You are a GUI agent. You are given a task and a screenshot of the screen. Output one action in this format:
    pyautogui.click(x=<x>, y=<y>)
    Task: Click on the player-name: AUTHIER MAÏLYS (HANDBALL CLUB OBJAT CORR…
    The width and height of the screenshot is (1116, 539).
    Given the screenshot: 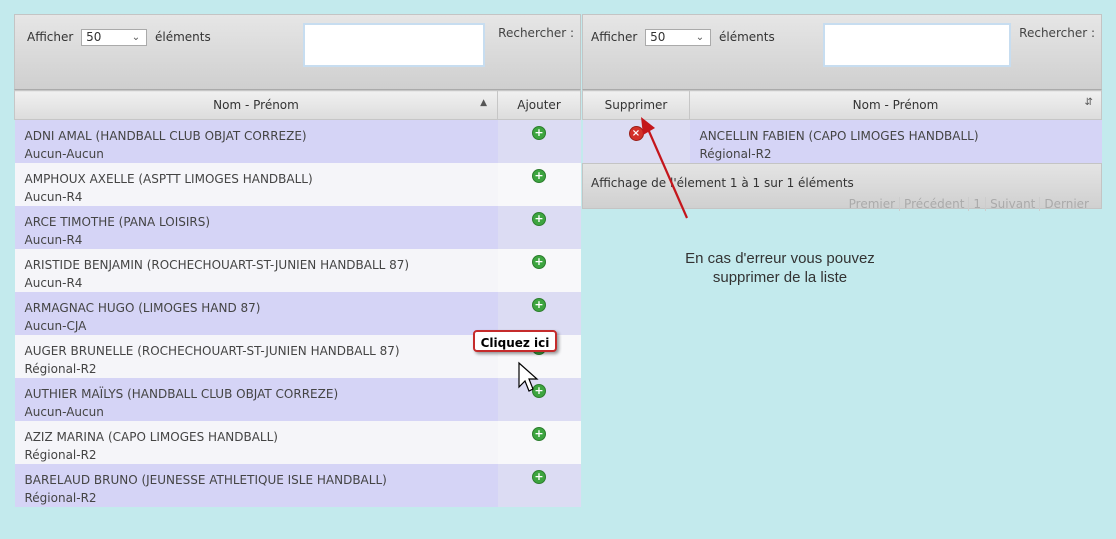 What is the action you would take?
    pyautogui.click(x=181, y=394)
    